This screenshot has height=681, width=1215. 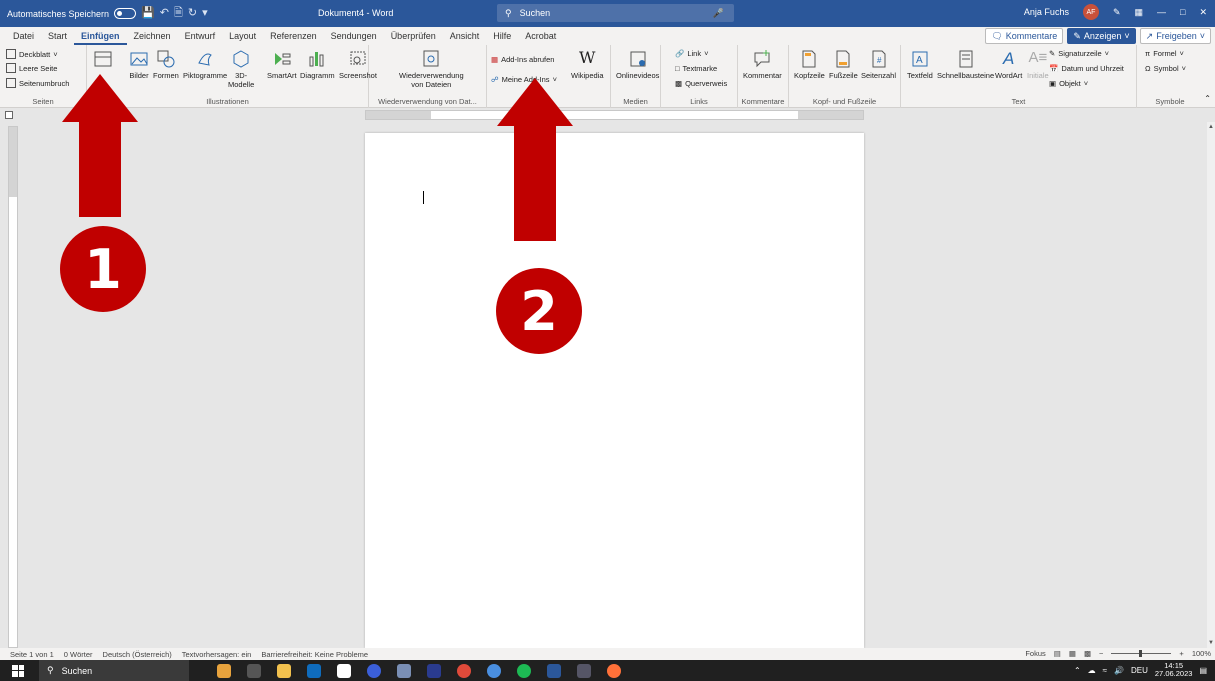 I want to click on firefox-icon, so click(x=614, y=670).